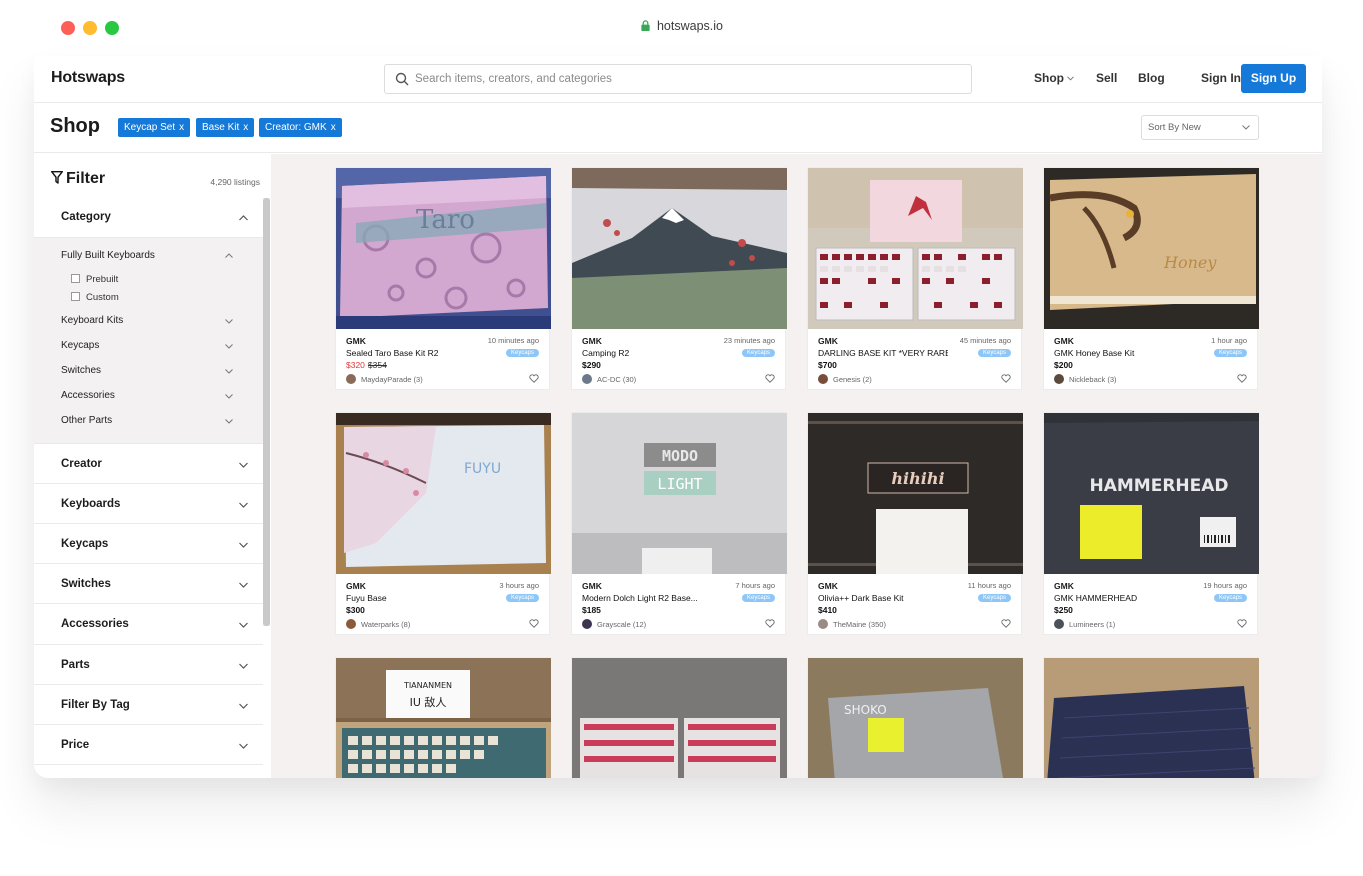 The width and height of the screenshot is (1363, 876). Describe the element at coordinates (88, 395) in the screenshot. I see `category-accessories: Accessories` at that location.